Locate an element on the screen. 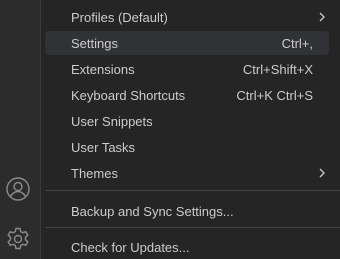  menu-item-themes: Themes is located at coordinates (187, 173).